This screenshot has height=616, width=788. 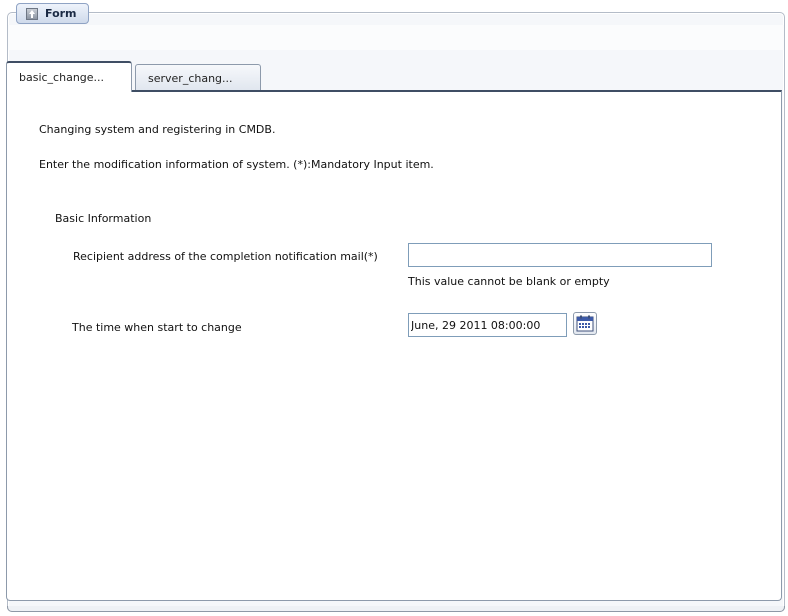 I want to click on start-time-label: The time when start to change, so click(x=157, y=327).